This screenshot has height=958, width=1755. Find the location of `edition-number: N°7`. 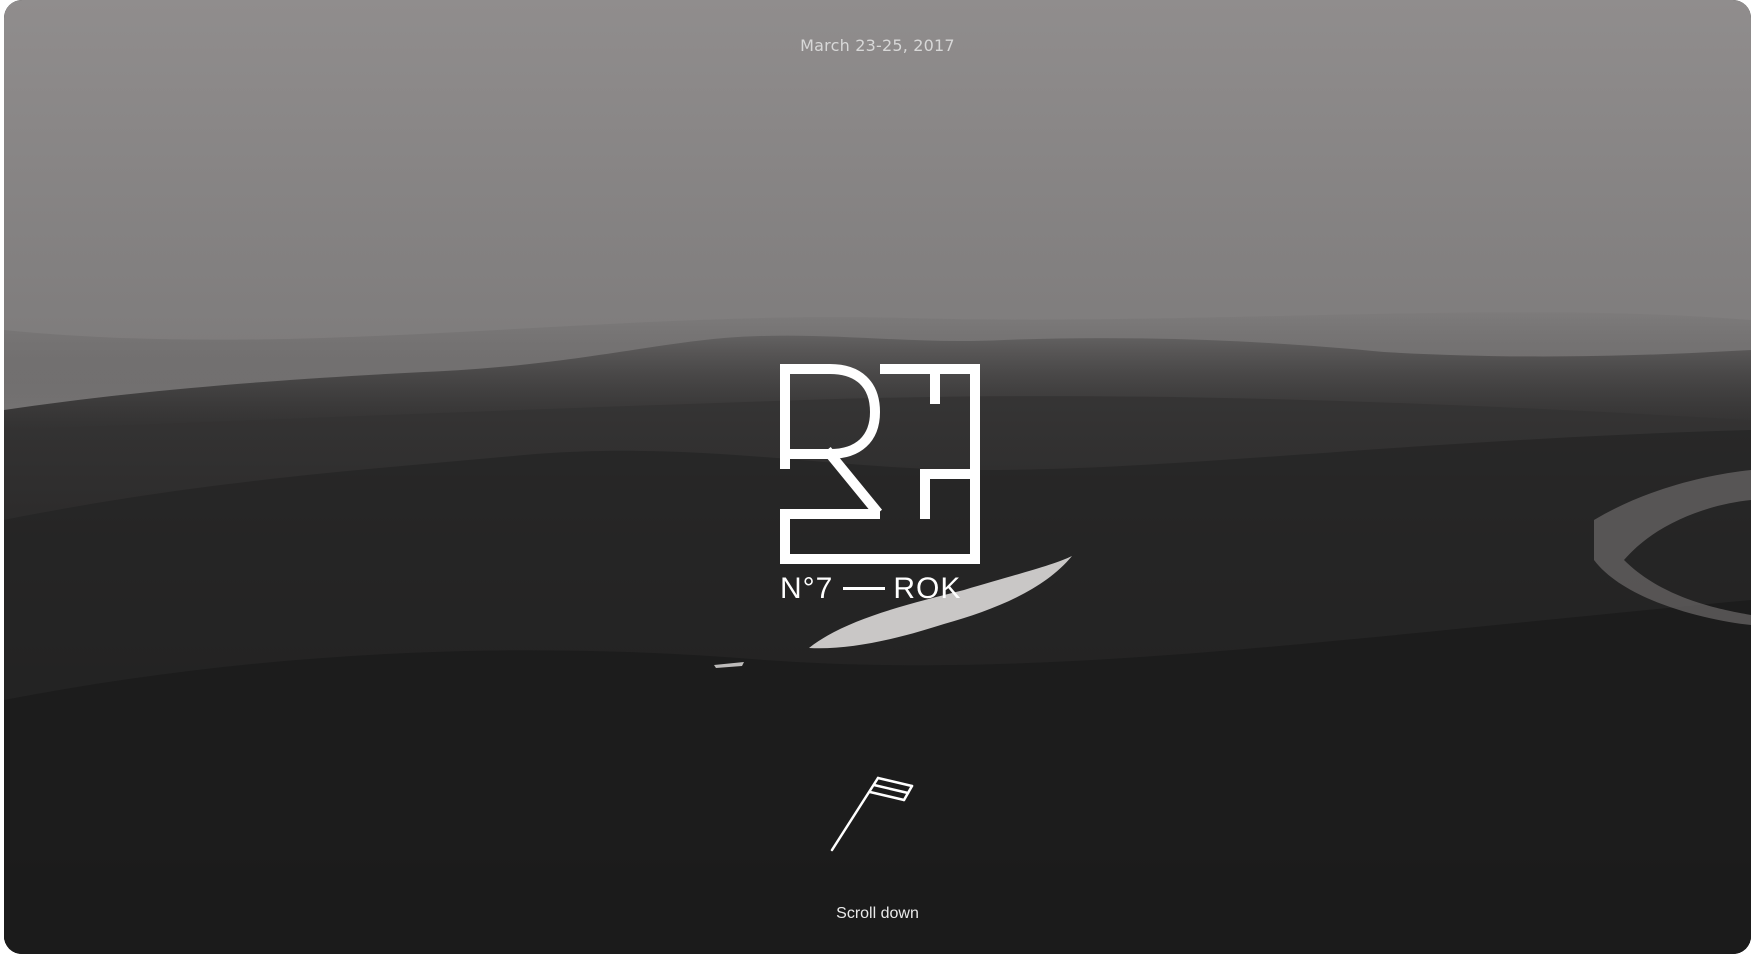

edition-number: N°7 is located at coordinates (807, 588).